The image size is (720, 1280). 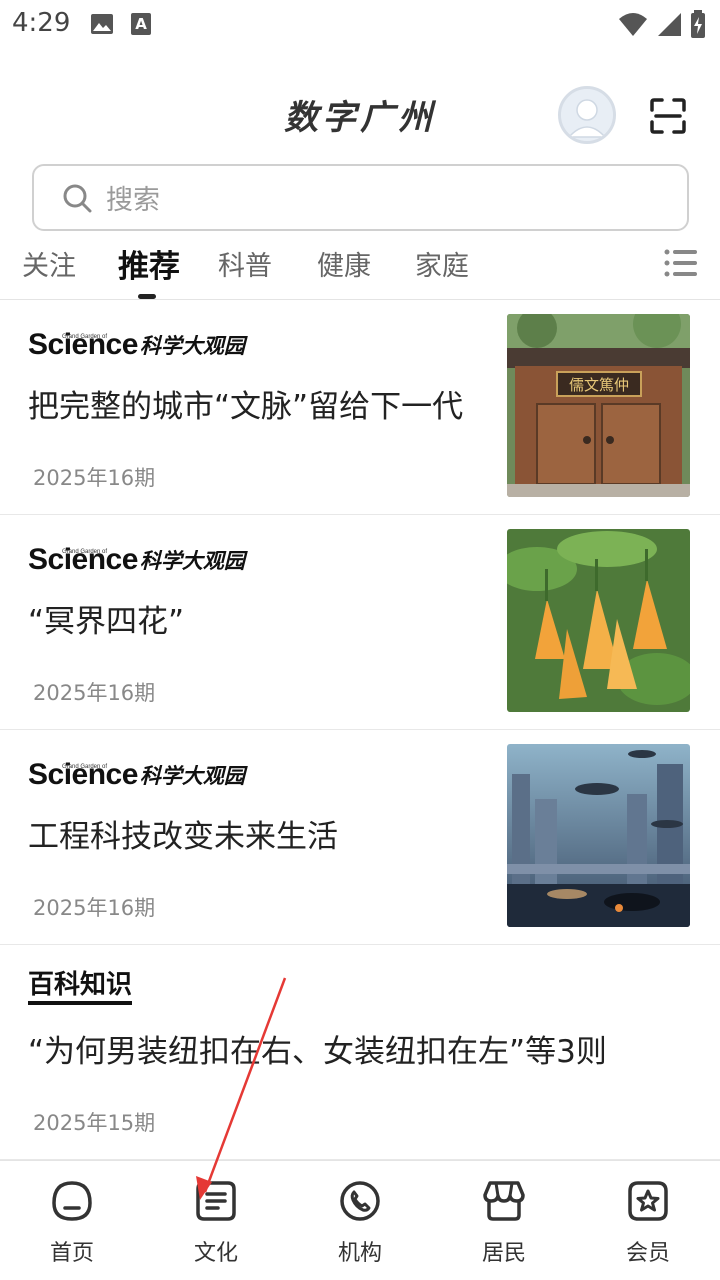 I want to click on document-icon, so click(x=216, y=1201).